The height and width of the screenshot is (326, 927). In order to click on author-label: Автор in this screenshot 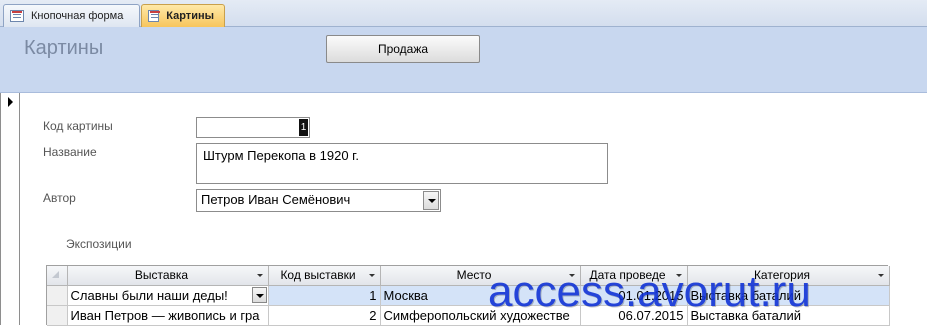, I will do `click(59, 198)`.